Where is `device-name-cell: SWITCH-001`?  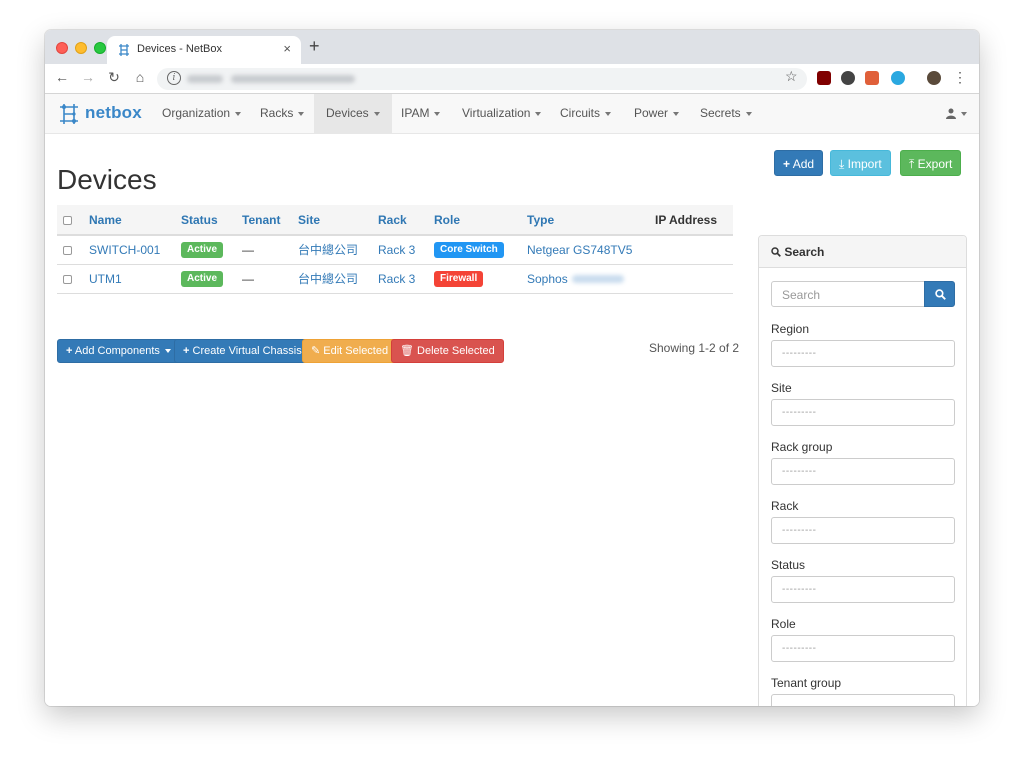 device-name-cell: SWITCH-001 is located at coordinates (129, 250).